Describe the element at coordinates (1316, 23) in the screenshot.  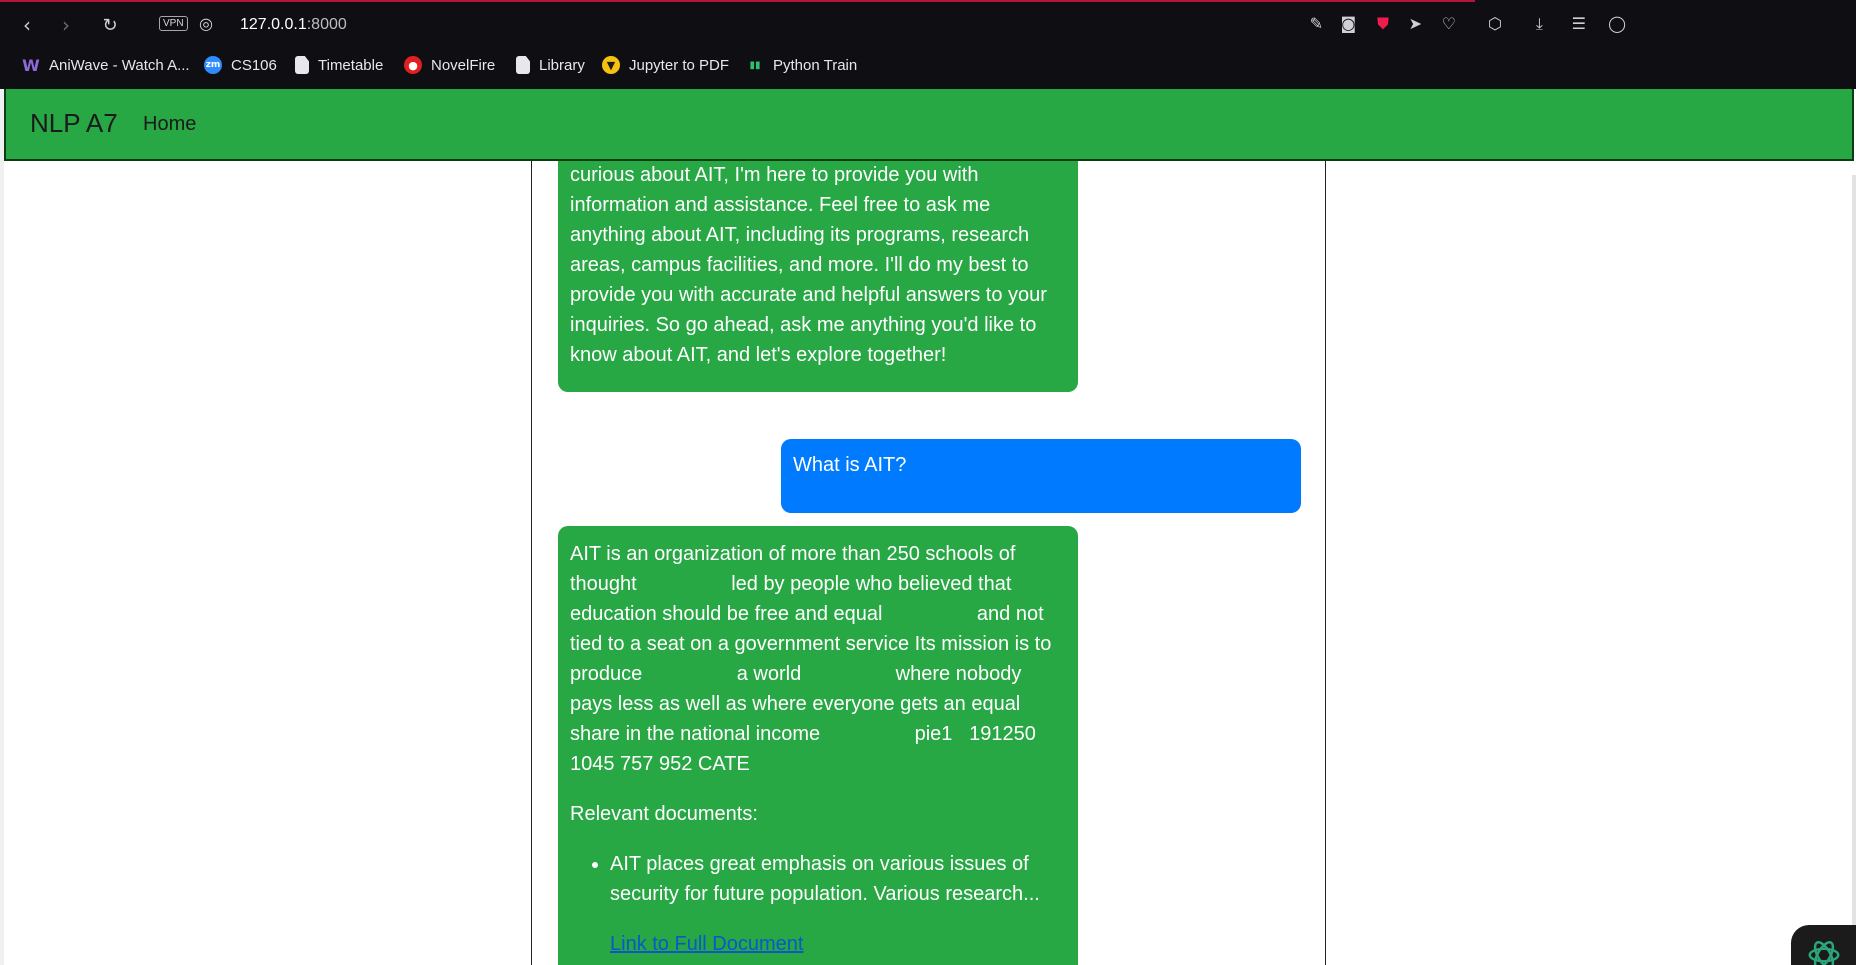
I see `edit-icon: ✎` at that location.